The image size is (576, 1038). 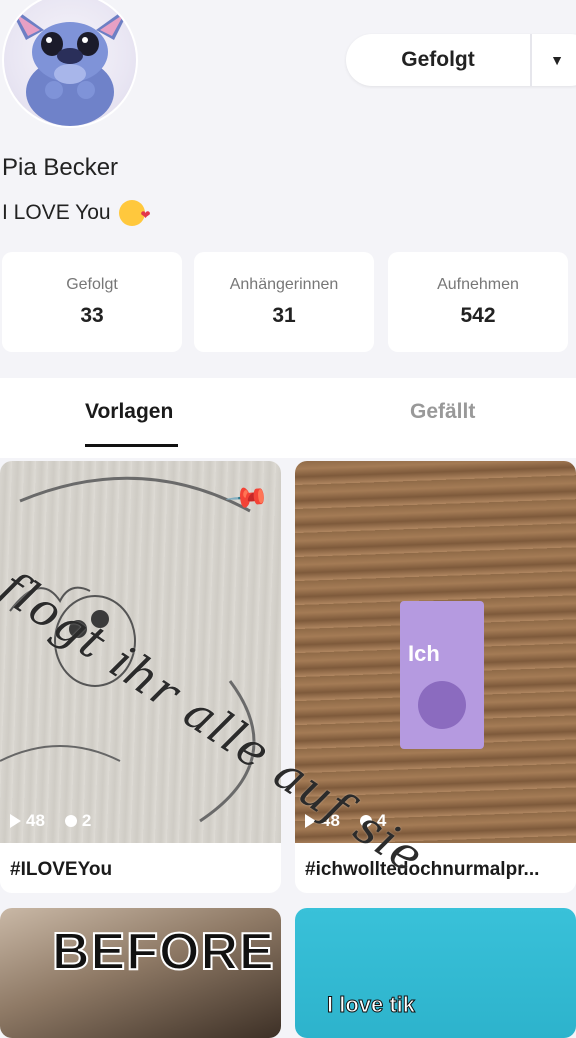 What do you see at coordinates (92, 315) in the screenshot?
I see `stat-value: 33` at bounding box center [92, 315].